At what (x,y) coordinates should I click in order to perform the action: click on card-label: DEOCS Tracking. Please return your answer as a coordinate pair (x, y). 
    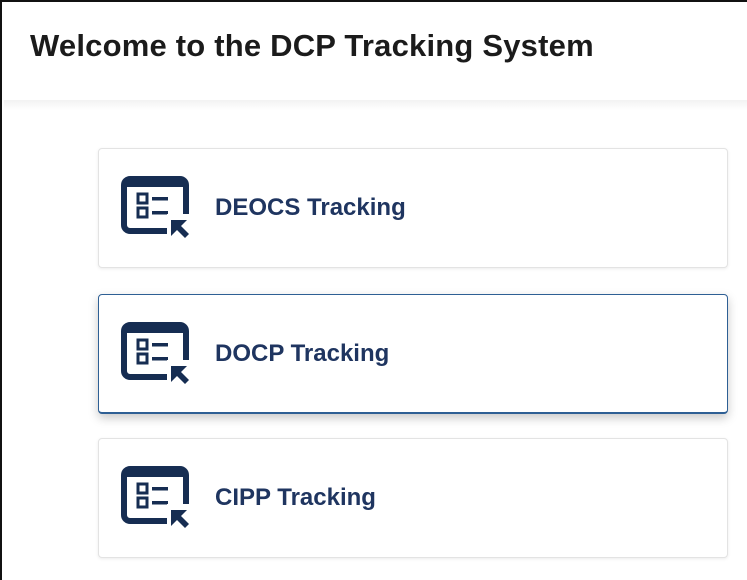
    Looking at the image, I should click on (310, 207).